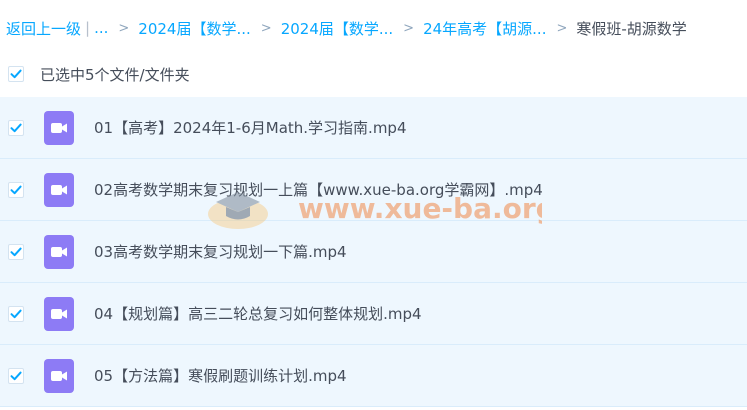 Image resolution: width=747 pixels, height=410 pixels. I want to click on select-all-checkbox, so click(16, 74).